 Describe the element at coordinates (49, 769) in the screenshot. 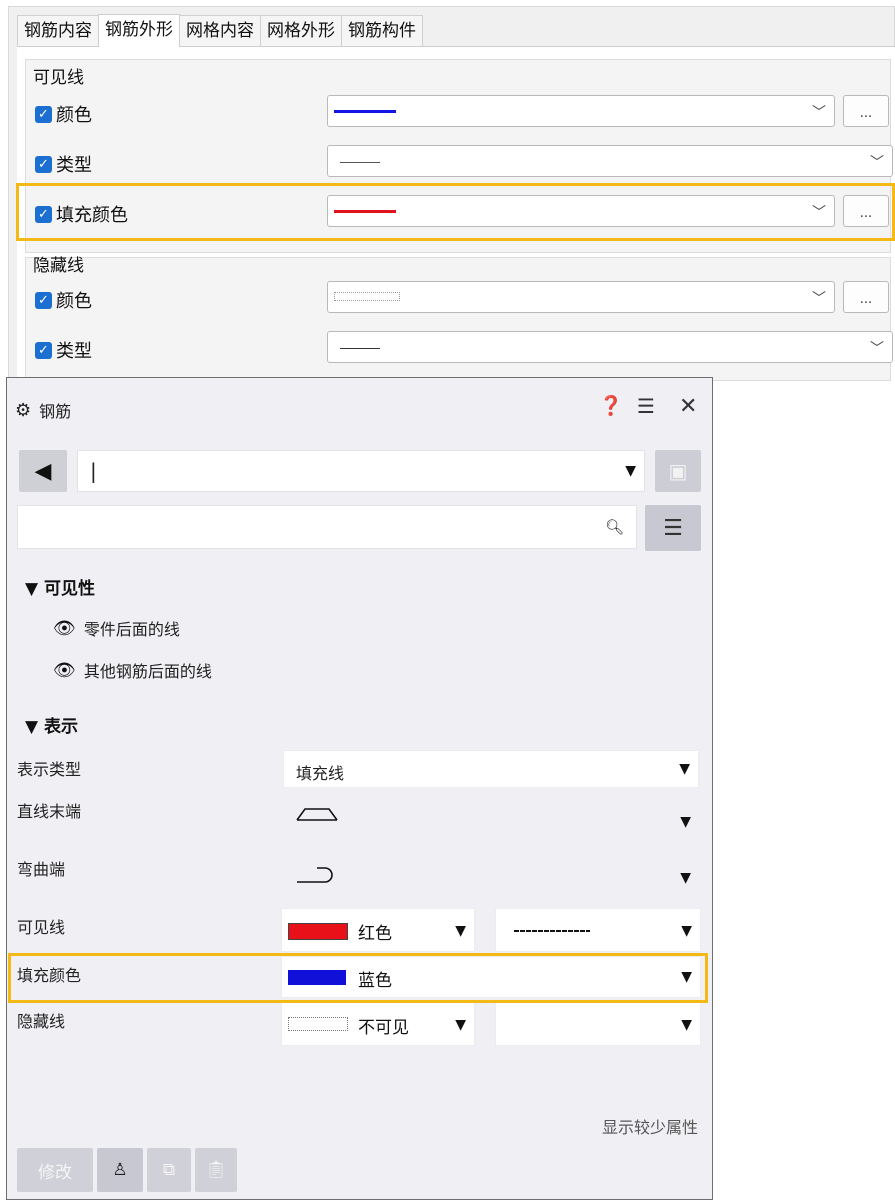

I see `display-type-label: 表示类型` at that location.